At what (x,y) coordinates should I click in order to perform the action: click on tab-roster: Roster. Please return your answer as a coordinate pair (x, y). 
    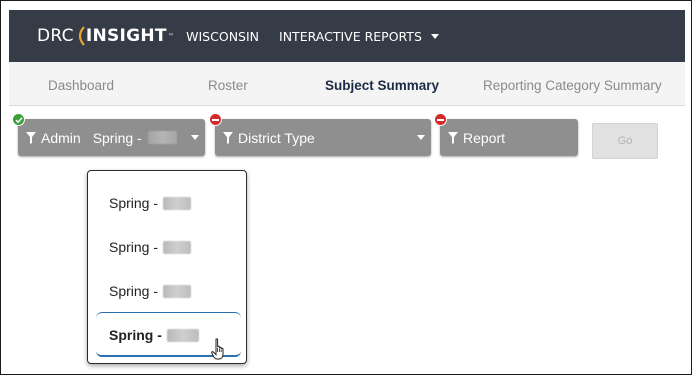
    Looking at the image, I should click on (228, 84).